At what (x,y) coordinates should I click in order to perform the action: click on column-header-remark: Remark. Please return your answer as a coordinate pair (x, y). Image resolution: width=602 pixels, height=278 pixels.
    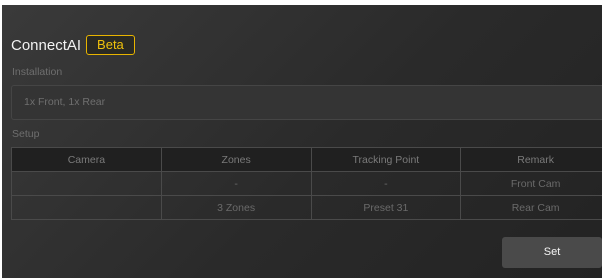
    Looking at the image, I should click on (531, 159).